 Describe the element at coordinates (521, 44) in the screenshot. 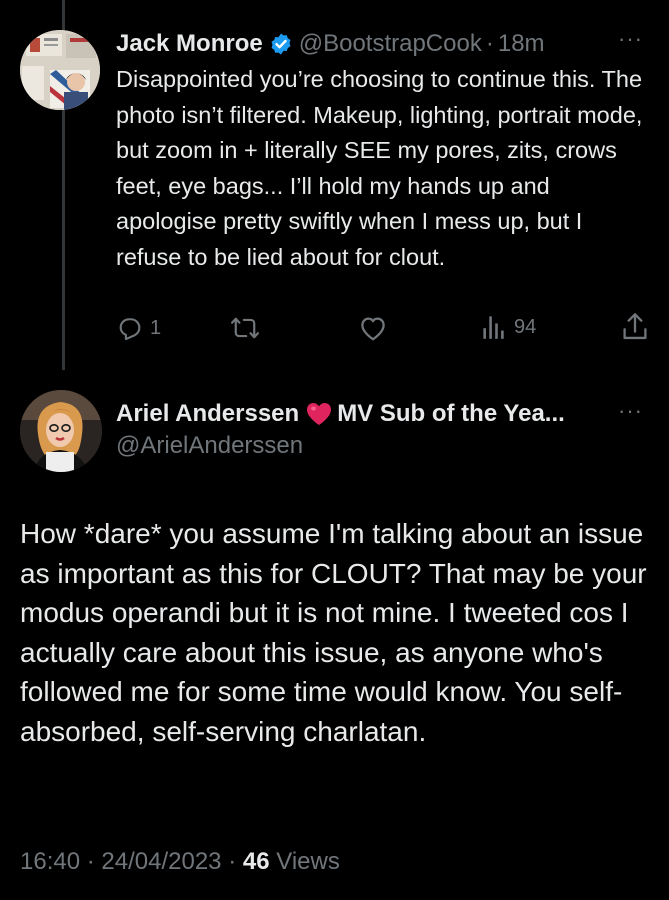

I see `tweet1-timestamp: 18m` at that location.